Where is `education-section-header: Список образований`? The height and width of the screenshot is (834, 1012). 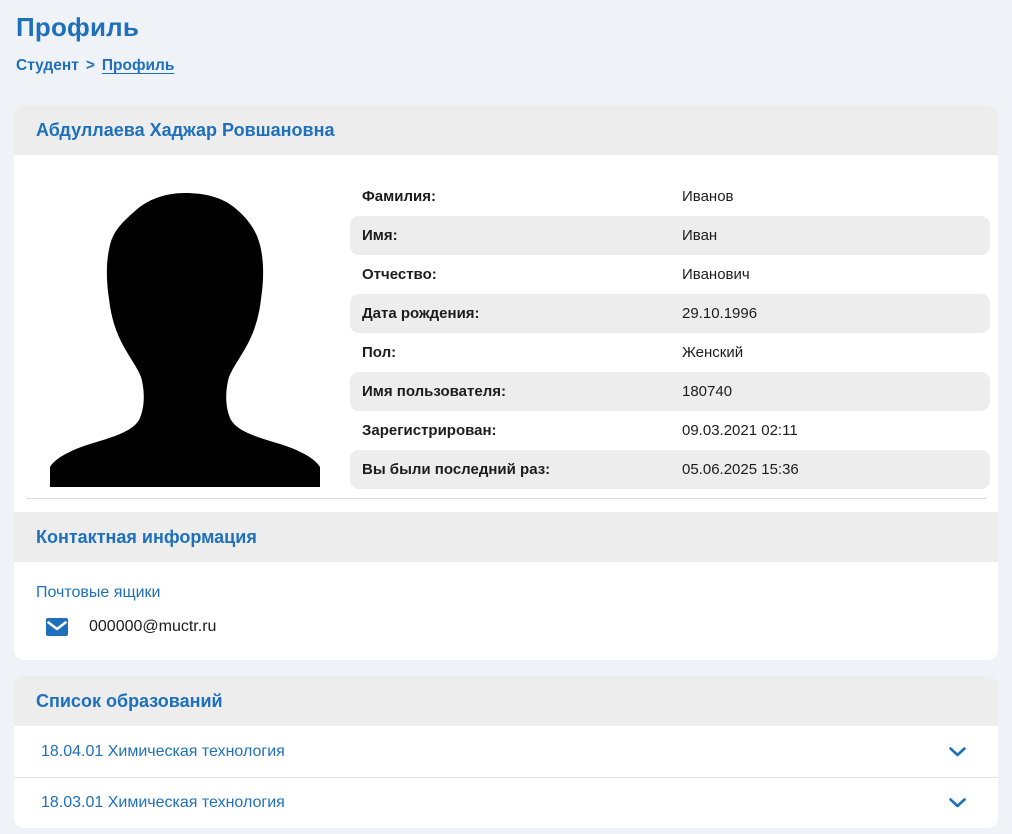 education-section-header: Список образований is located at coordinates (506, 701).